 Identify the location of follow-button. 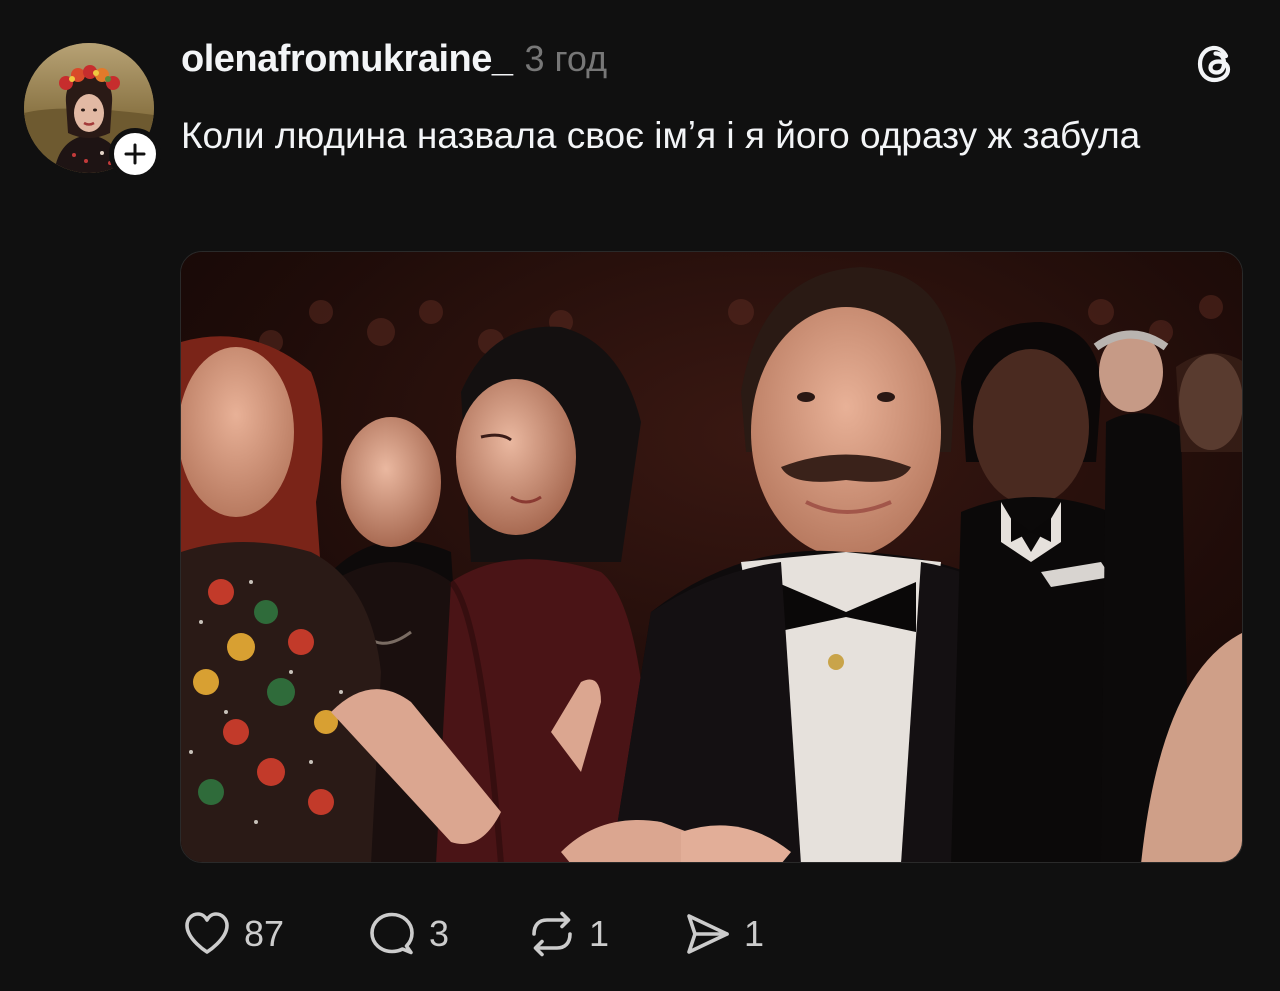
(135, 154).